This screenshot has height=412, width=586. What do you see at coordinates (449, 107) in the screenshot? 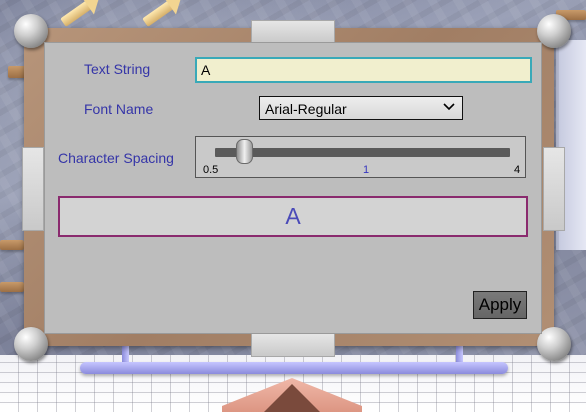
I see `chevron-down-icon` at bounding box center [449, 107].